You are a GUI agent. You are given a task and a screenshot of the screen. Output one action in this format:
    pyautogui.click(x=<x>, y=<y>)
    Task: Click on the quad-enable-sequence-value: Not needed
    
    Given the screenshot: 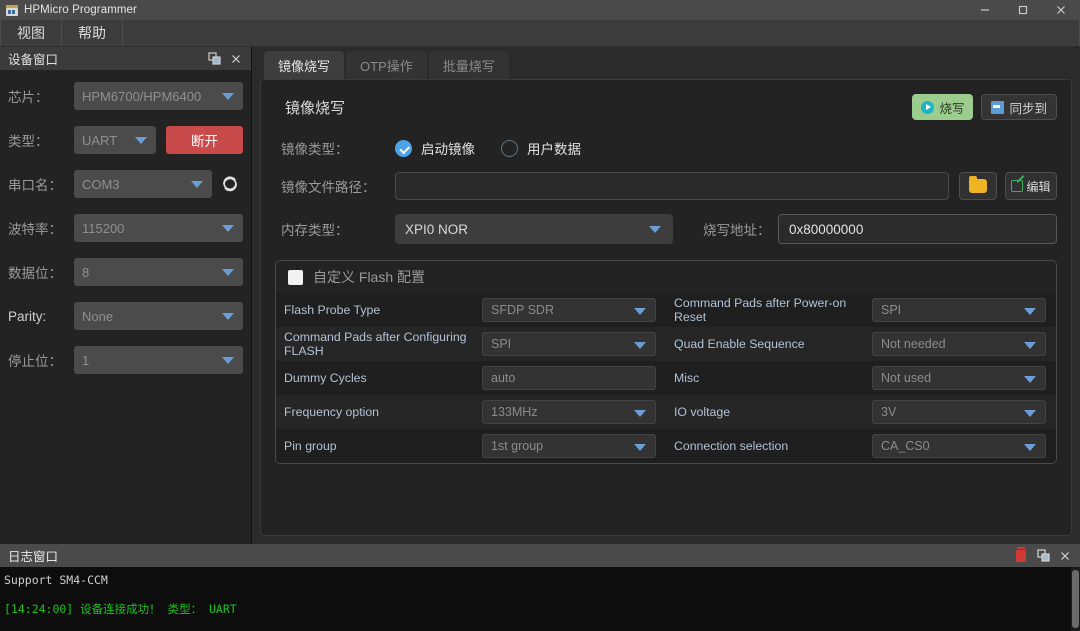 What is the action you would take?
    pyautogui.click(x=913, y=344)
    